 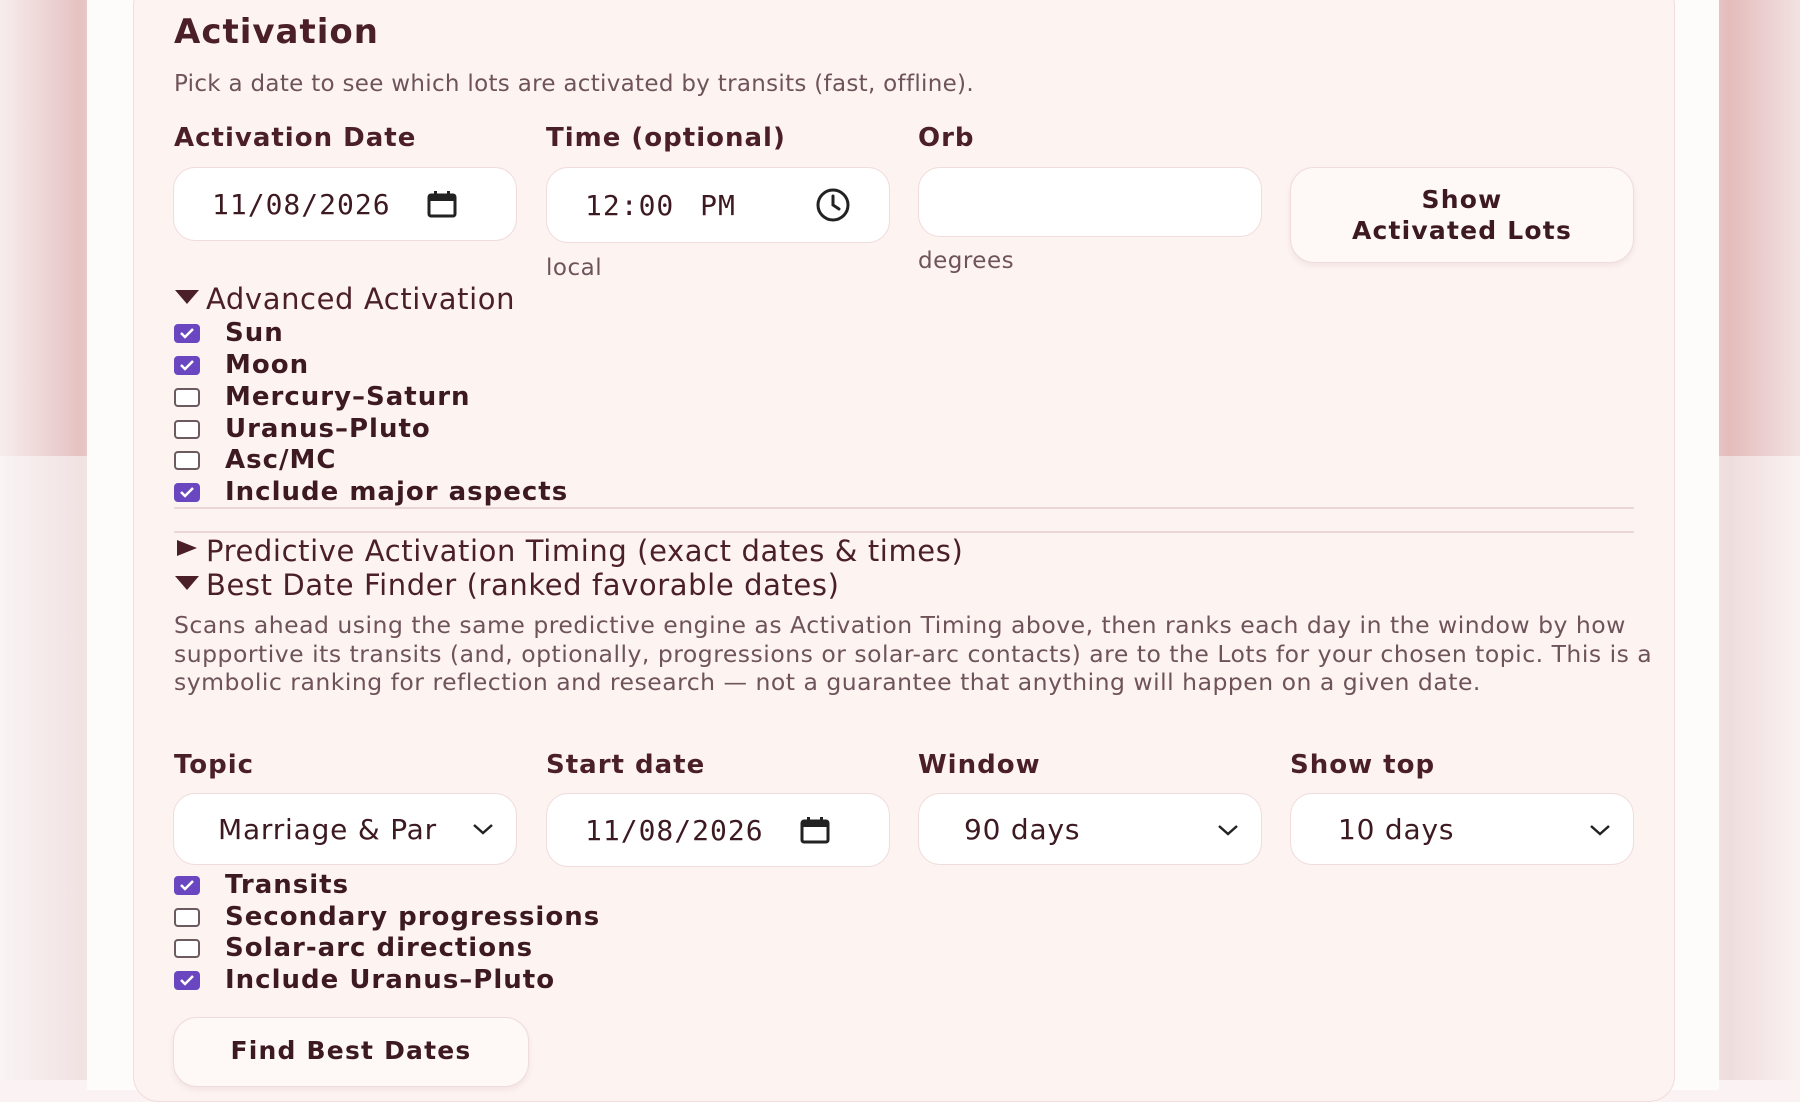 I want to click on section-title: Activation, so click(x=276, y=32).